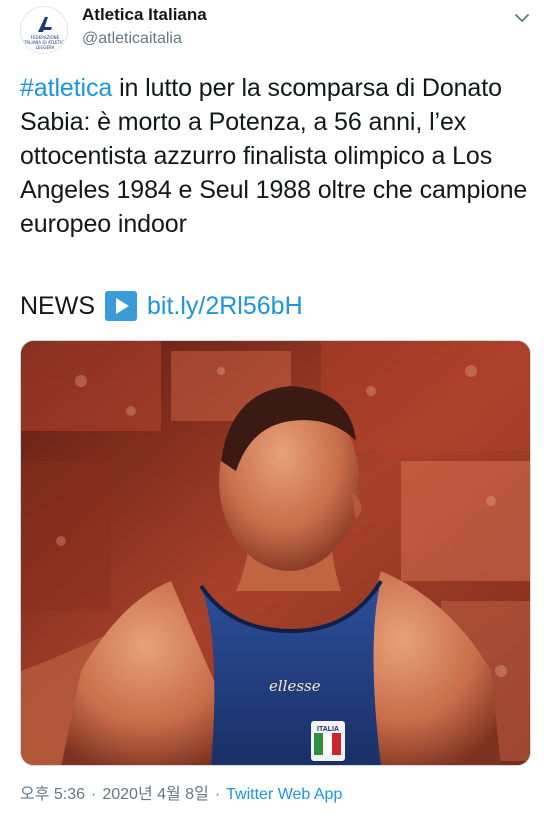 This screenshot has height=818, width=550. Describe the element at coordinates (121, 306) in the screenshot. I see `play-button-icon` at that location.